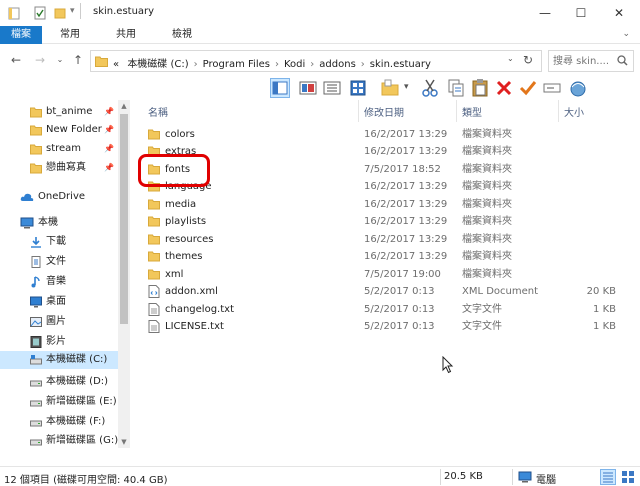 The image size is (640, 486). I want to click on details-view-icon, so click(608, 477).